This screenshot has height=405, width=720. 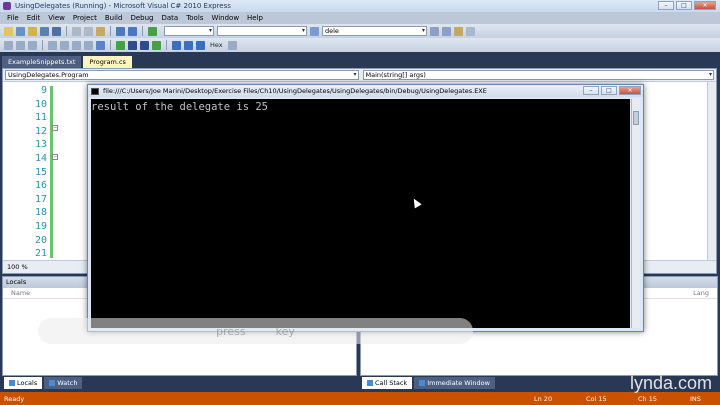 What do you see at coordinates (434, 31) in the screenshot?
I see `solution-explorer-icon` at bounding box center [434, 31].